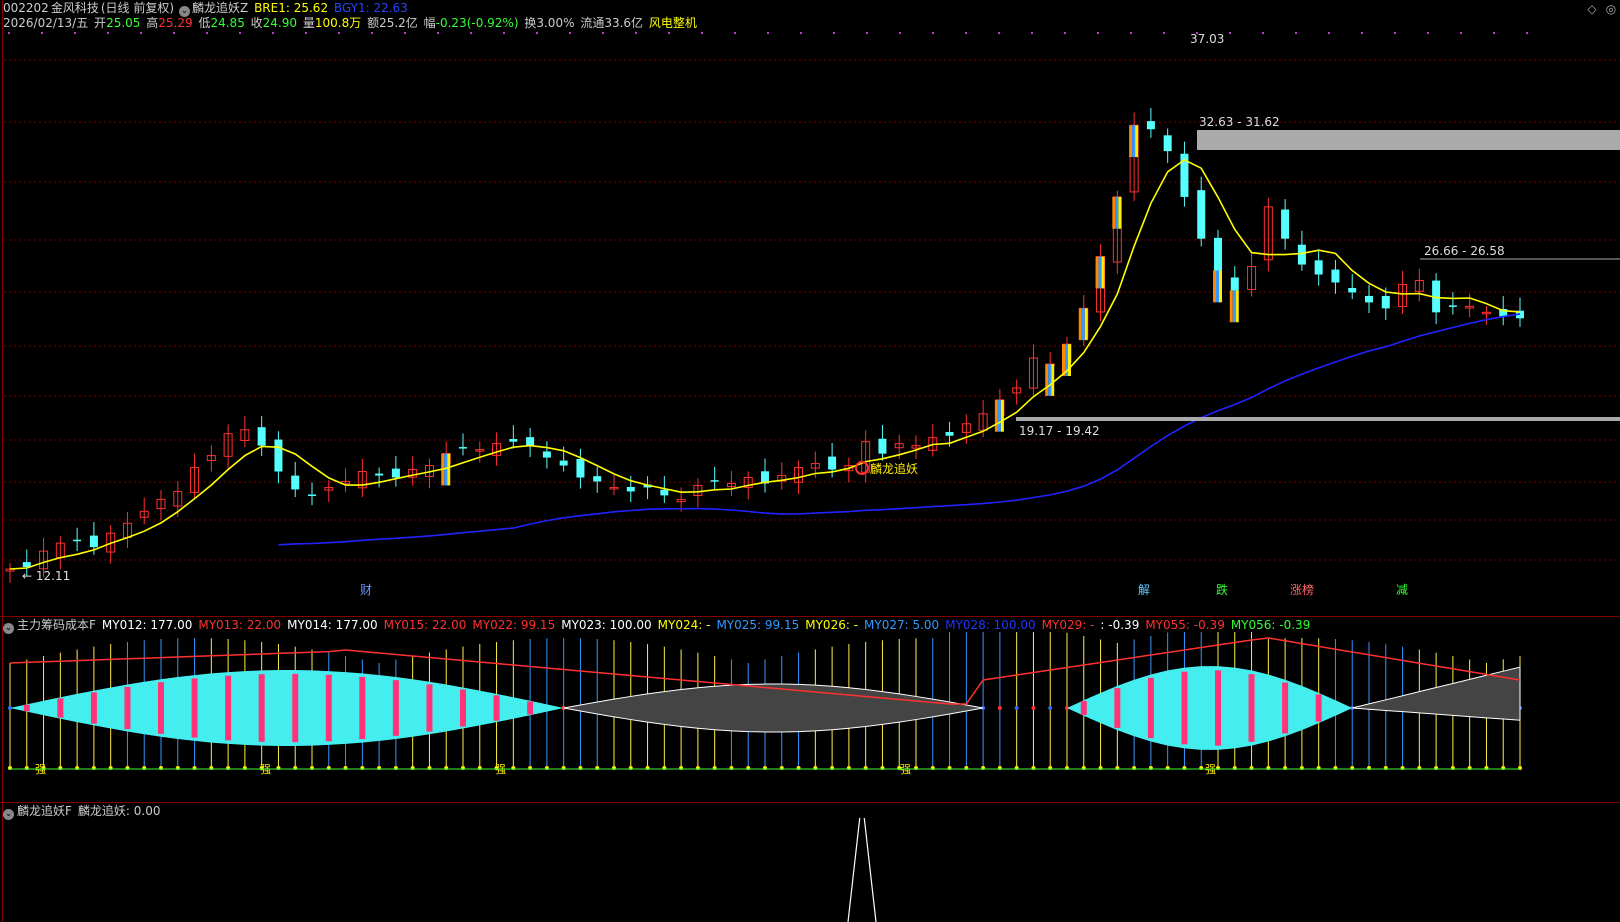 This screenshot has width=1620, height=922. I want to click on chg-label: 幅, so click(429, 23).